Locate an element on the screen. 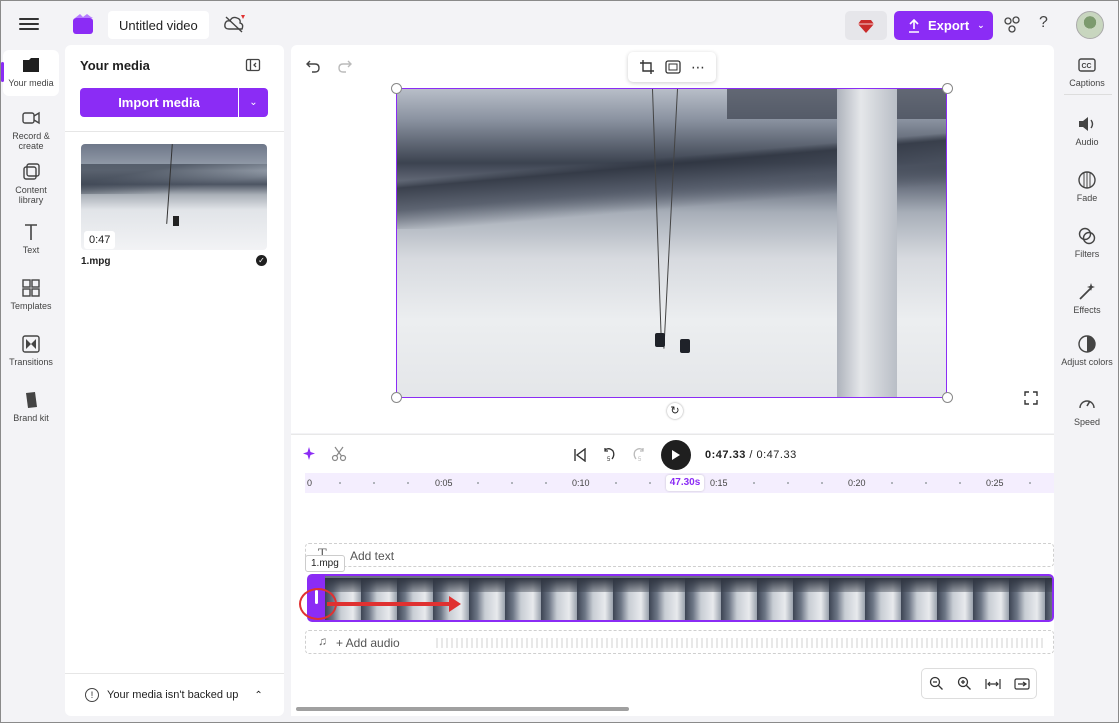 The width and height of the screenshot is (1119, 723). sidebar-item-content-library: Content library is located at coordinates (31, 183).